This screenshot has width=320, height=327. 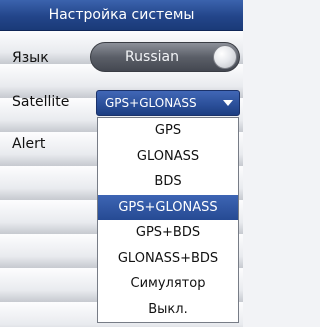 I want to click on option-glonass: GLONASS, so click(x=168, y=157).